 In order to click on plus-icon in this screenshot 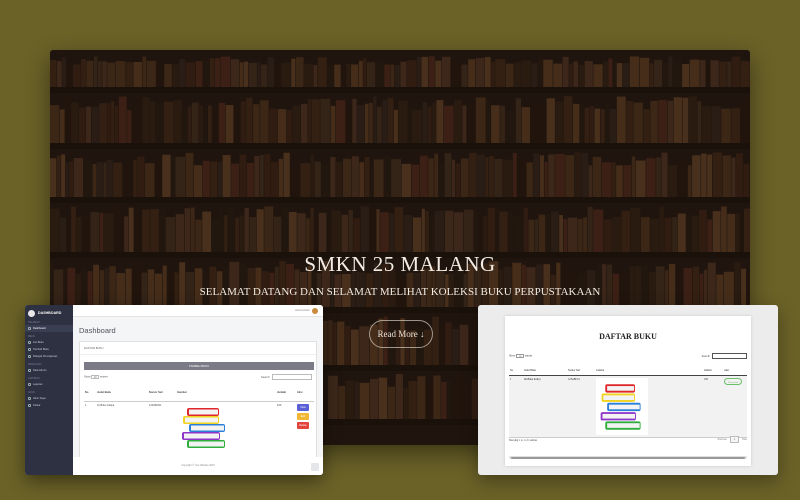, I will do `click(29, 349)`.